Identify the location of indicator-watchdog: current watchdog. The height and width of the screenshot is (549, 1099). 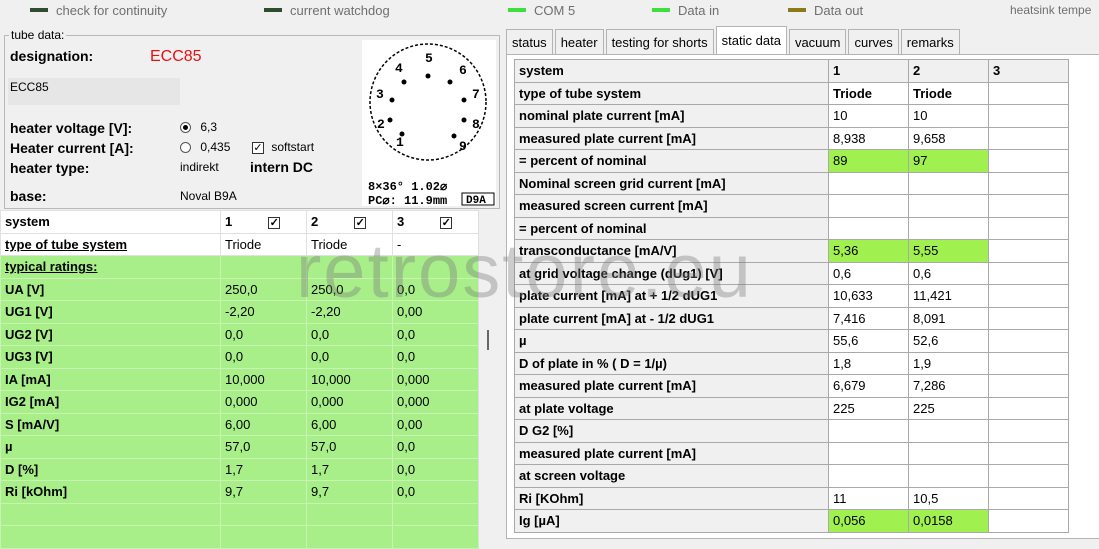
(327, 10).